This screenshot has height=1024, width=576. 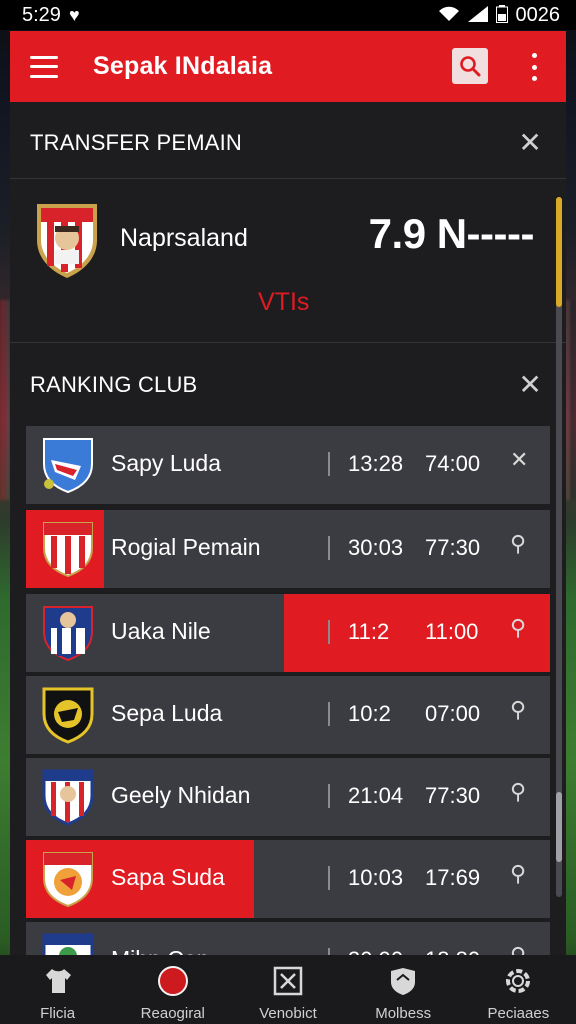 What do you see at coordinates (183, 66) in the screenshot?
I see `app-title: Sepak INdalaia` at bounding box center [183, 66].